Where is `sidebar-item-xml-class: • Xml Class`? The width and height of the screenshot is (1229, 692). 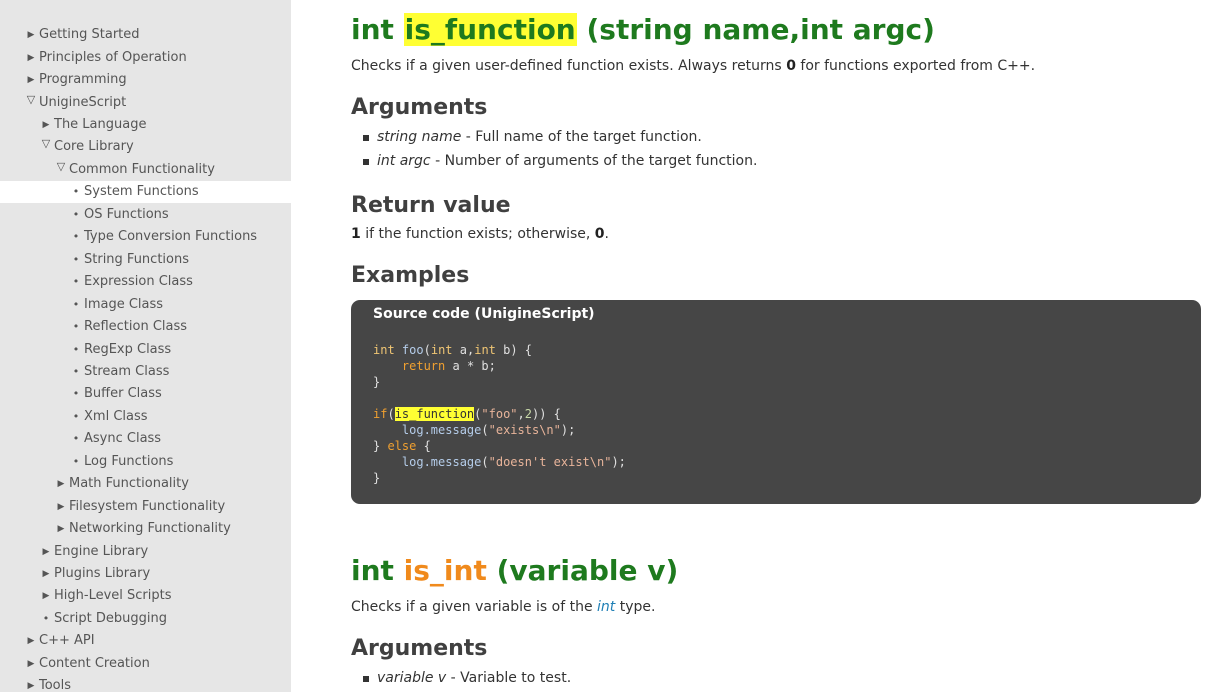 sidebar-item-xml-class: • Xml Class is located at coordinates (145, 417).